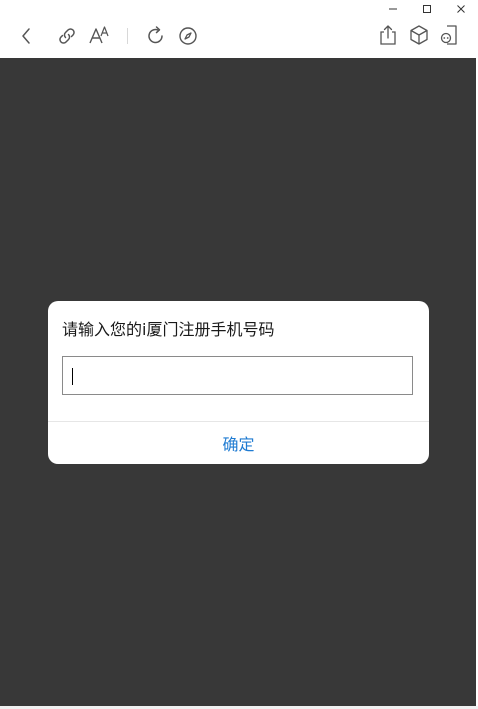 Image resolution: width=478 pixels, height=709 pixels. I want to click on share-icon, so click(388, 35).